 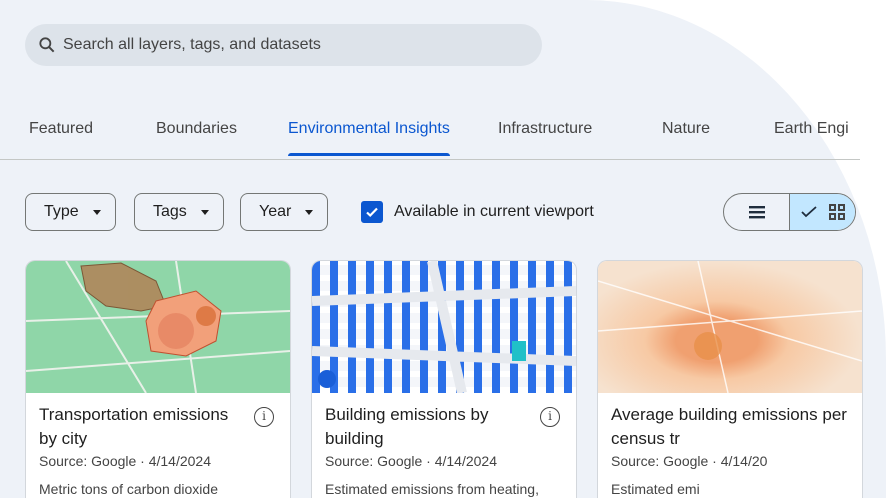 I want to click on card-title: Building emissions by building, so click(x=407, y=426).